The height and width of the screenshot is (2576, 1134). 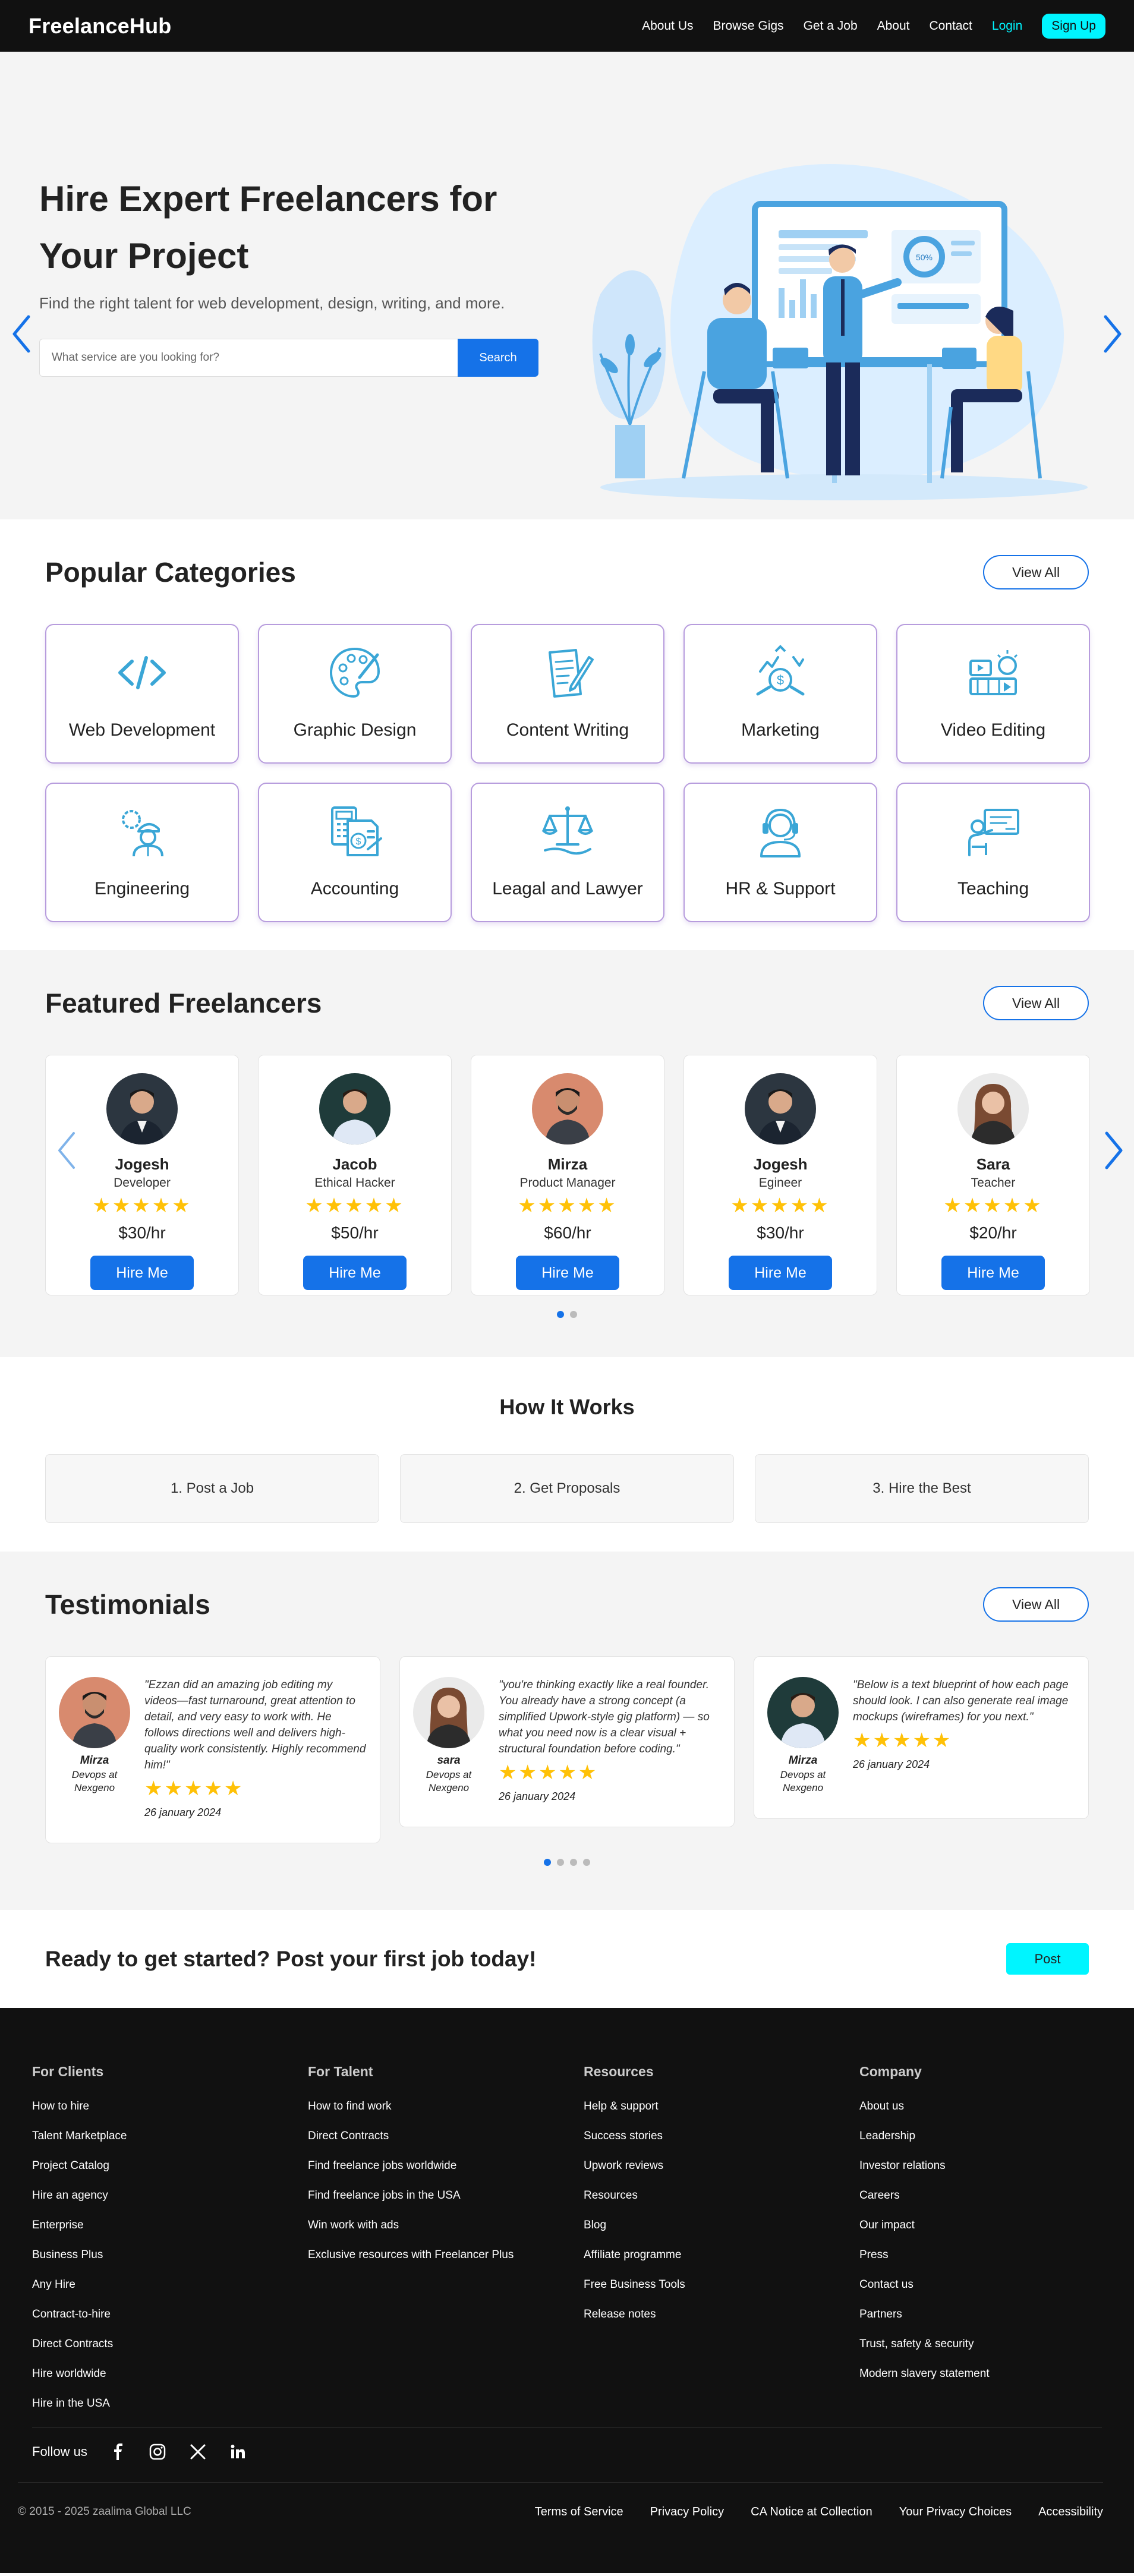 I want to click on instagram-icon, so click(x=157, y=2451).